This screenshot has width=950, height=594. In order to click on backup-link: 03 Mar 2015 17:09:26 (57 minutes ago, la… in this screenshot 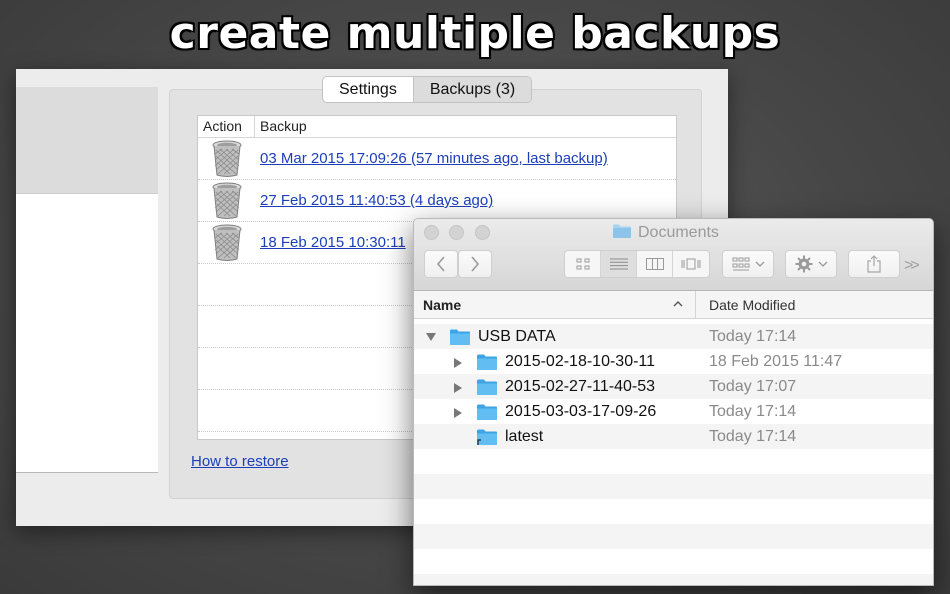, I will do `click(431, 158)`.